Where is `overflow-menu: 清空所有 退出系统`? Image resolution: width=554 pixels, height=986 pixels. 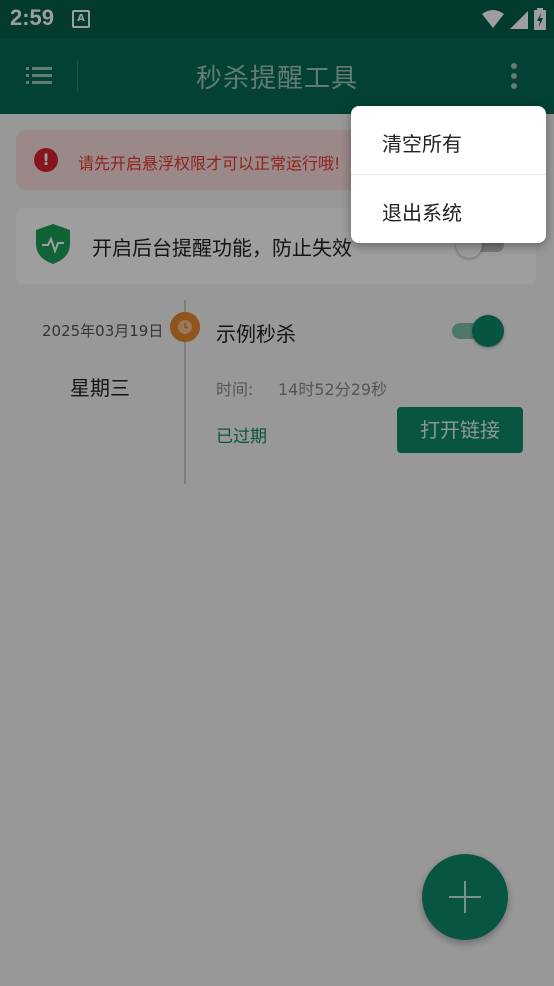
overflow-menu: 清空所有 退出系统 is located at coordinates (448, 174).